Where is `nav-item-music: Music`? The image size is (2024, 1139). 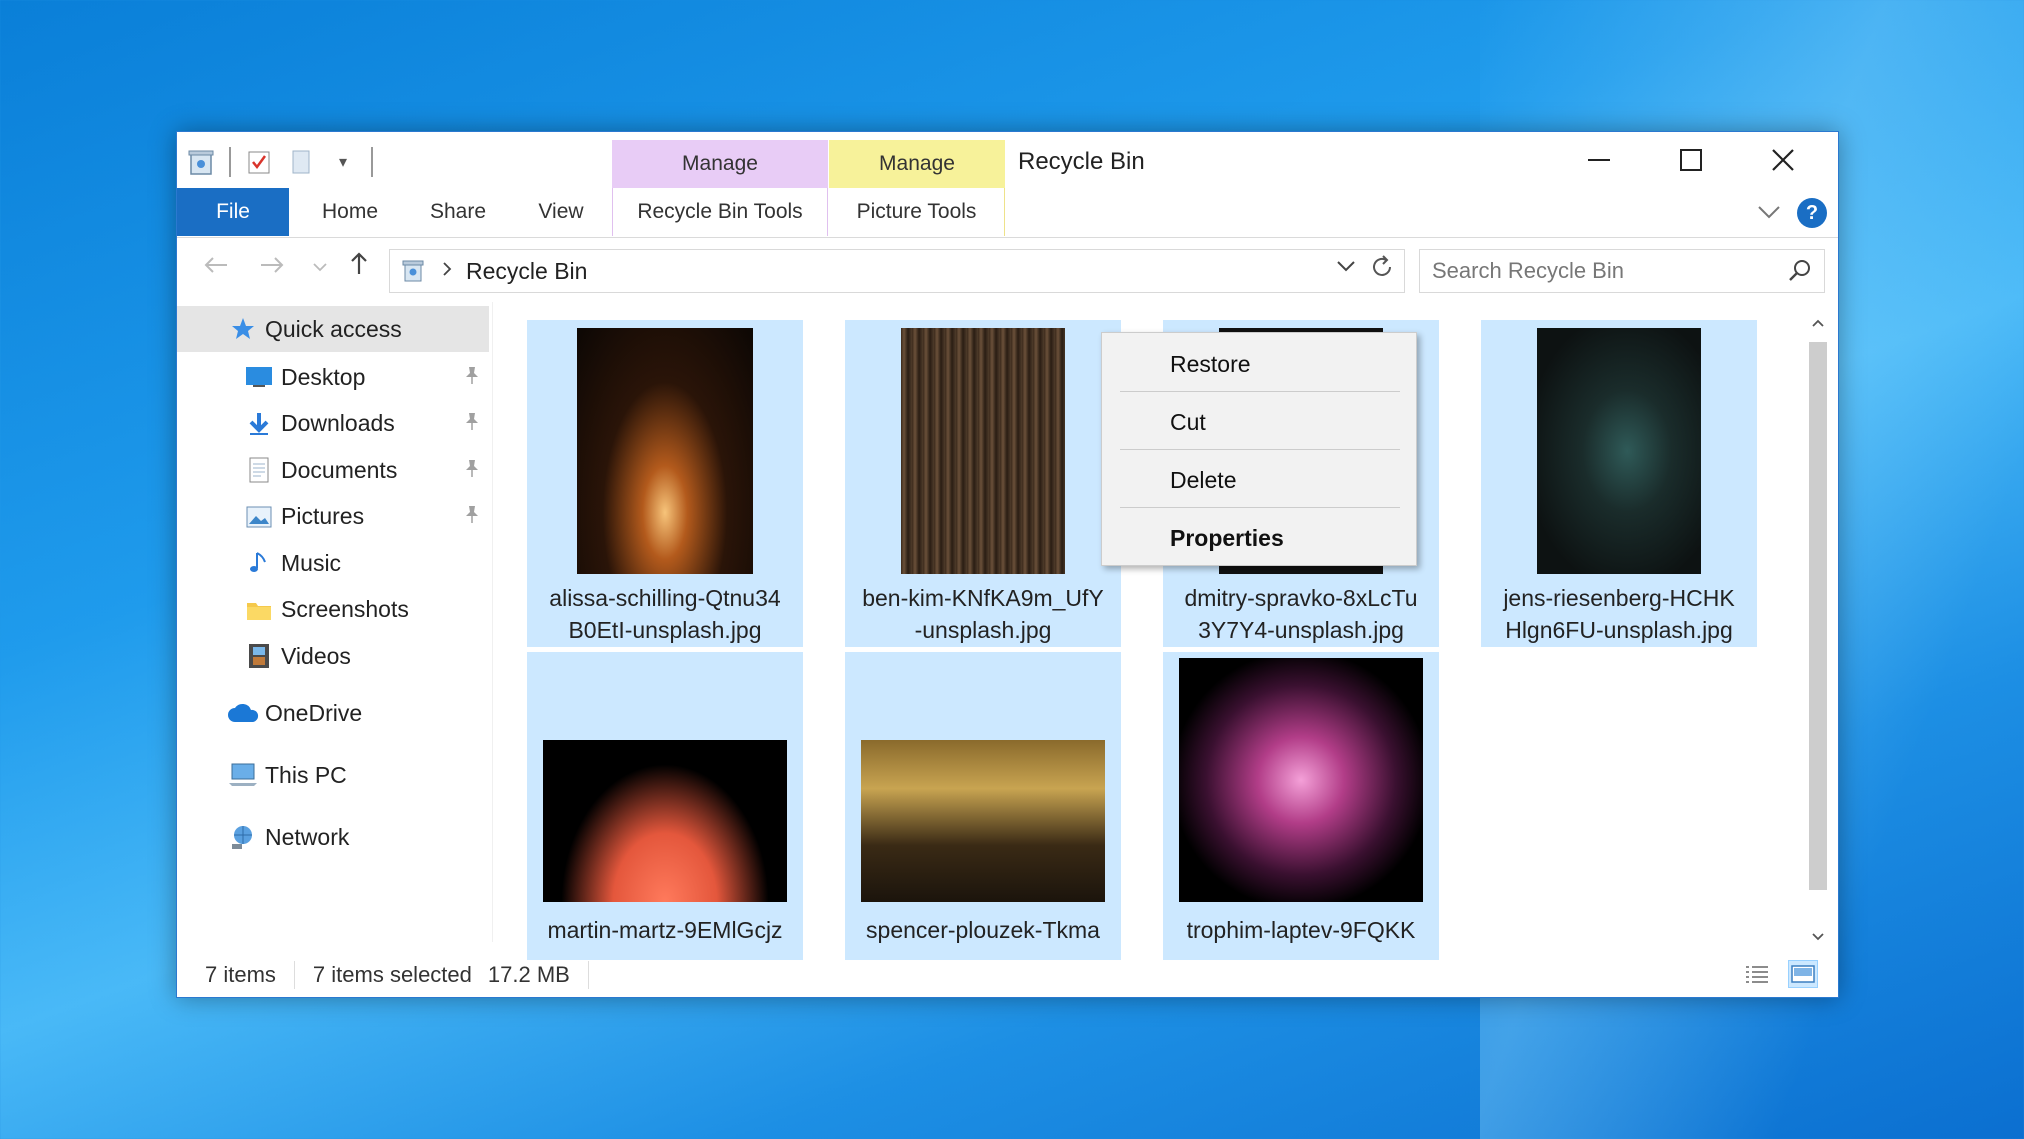 nav-item-music: Music is located at coordinates (333, 563).